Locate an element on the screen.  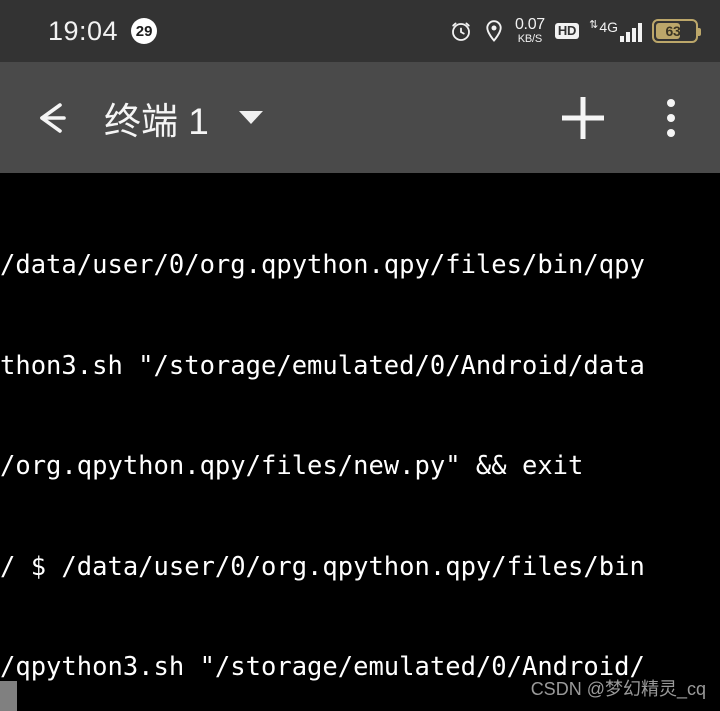
network-type-label-group: ⇅ 4G is located at coordinates (603, 27).